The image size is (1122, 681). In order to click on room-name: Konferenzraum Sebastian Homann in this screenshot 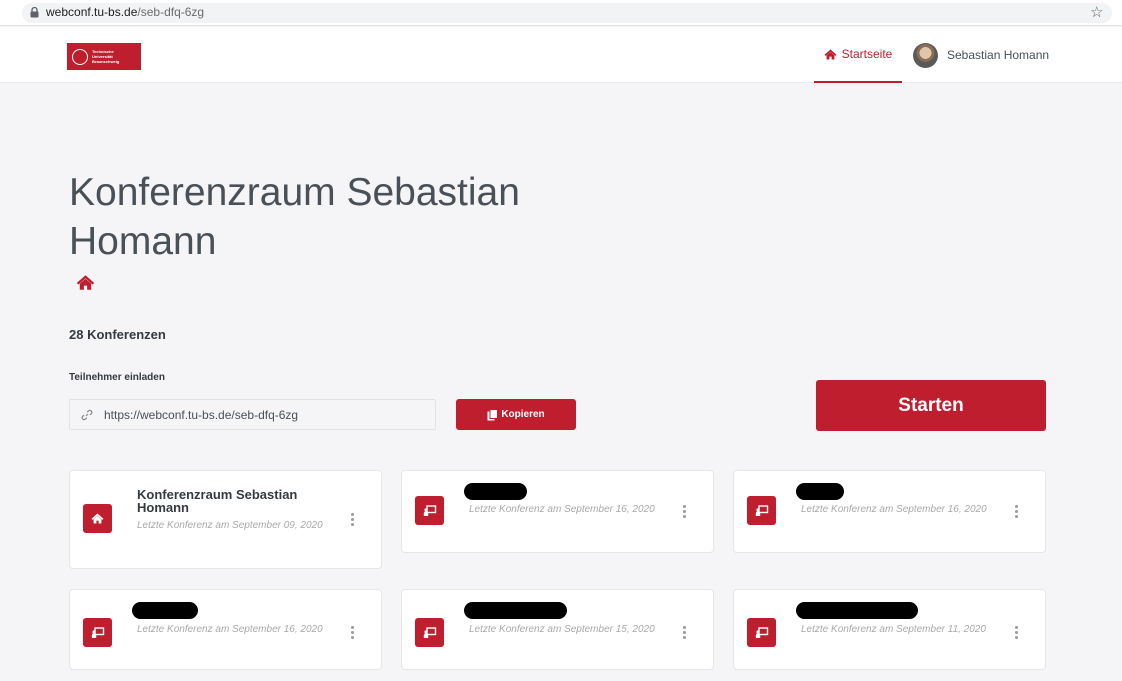, I will do `click(217, 501)`.